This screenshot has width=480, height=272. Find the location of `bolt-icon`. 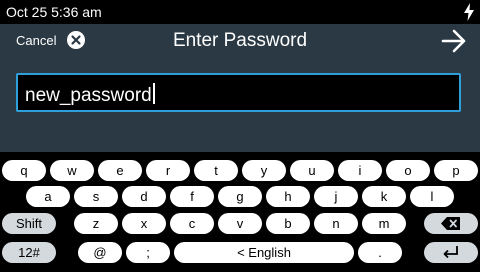

bolt-icon is located at coordinates (469, 12).